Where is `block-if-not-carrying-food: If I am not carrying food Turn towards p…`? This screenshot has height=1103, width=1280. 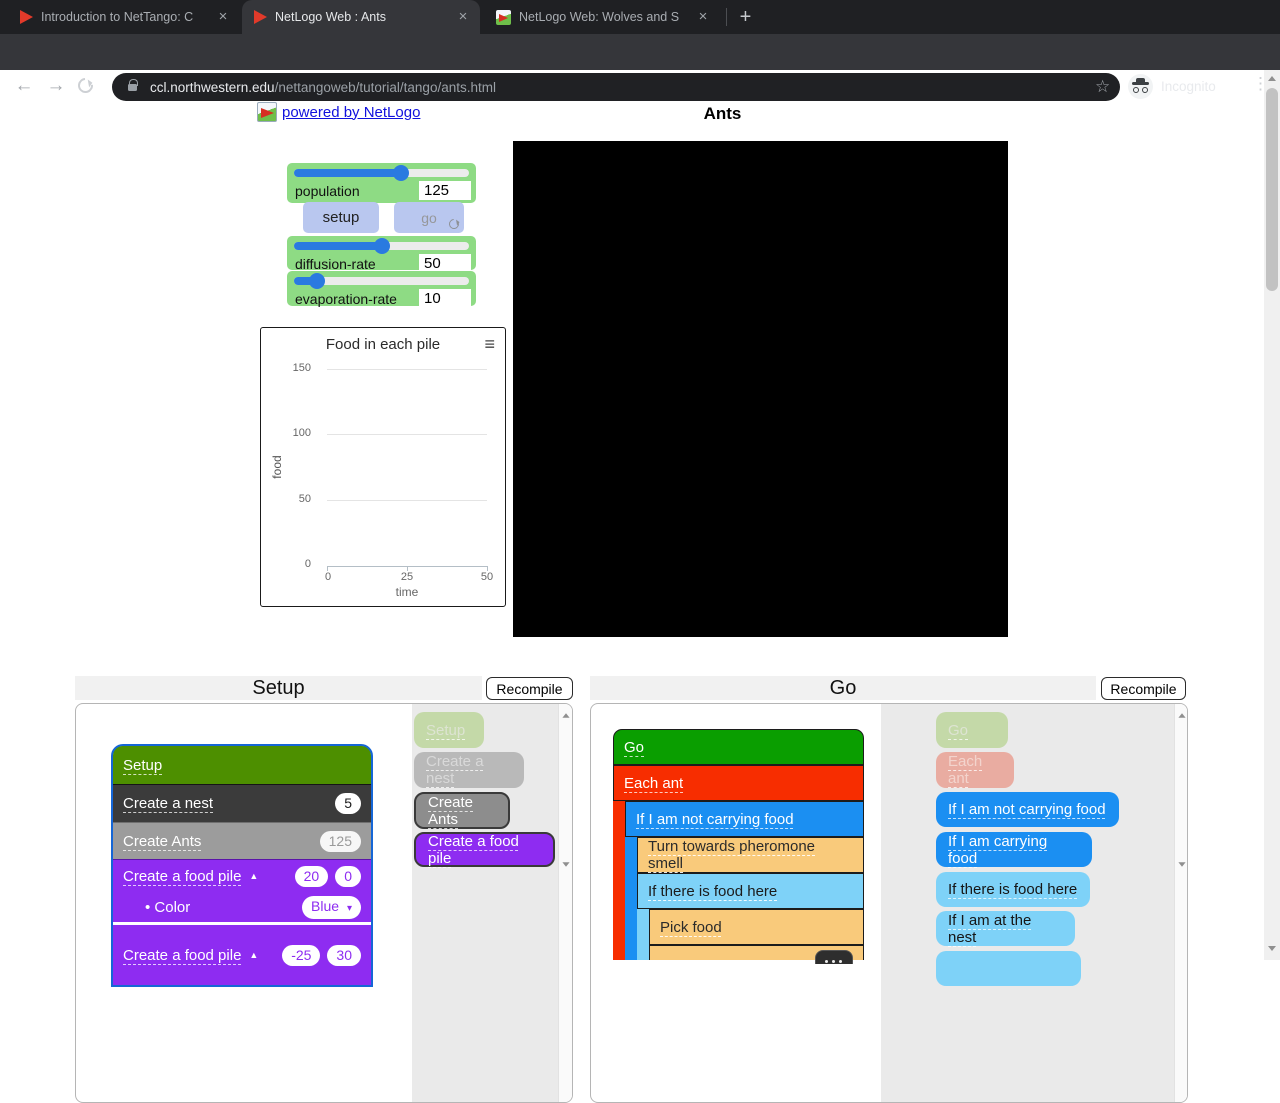 block-if-not-carrying-food: If I am not carrying food Turn towards p… is located at coordinates (744, 882).